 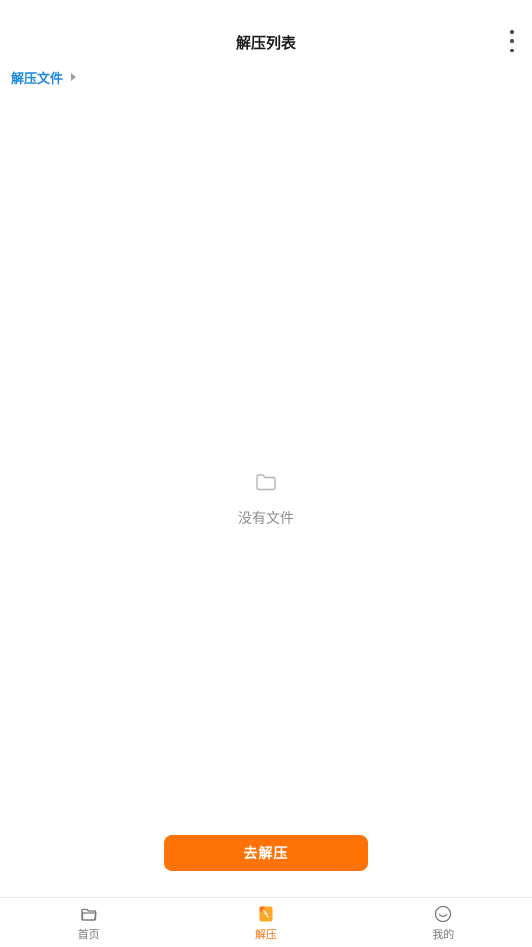 I want to click on breadcrumb-item-extract-files: 解压文件, so click(x=37, y=77).